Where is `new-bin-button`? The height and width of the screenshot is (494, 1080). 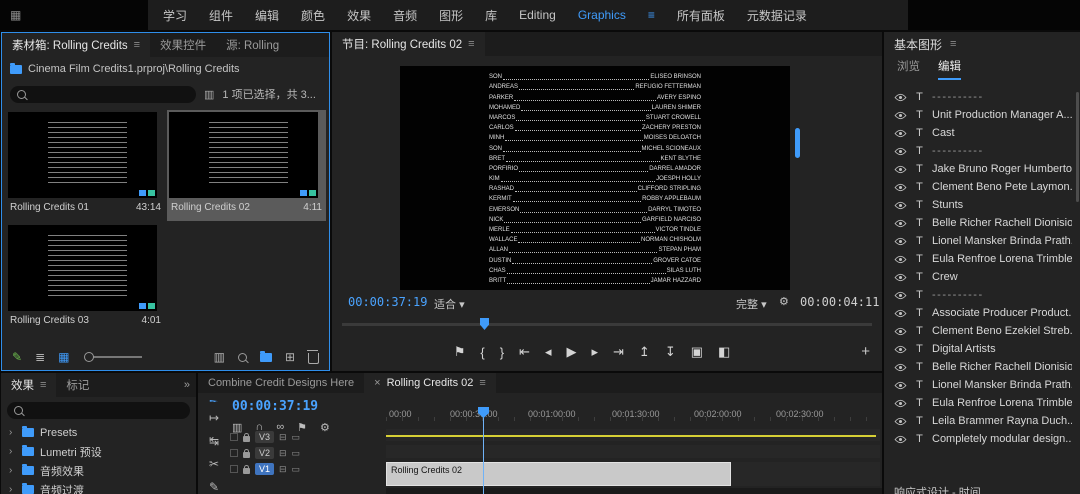
new-bin-button is located at coordinates (265, 356).